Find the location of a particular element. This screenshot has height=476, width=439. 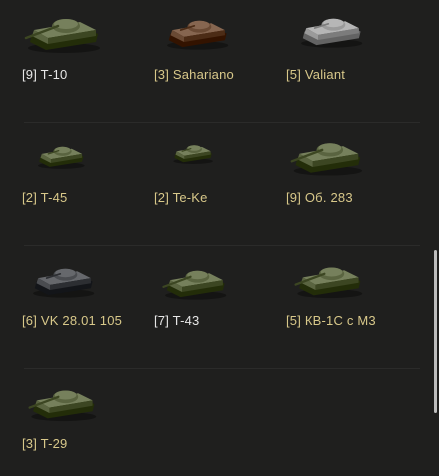

tankette-sprite is located at coordinates (193, 154).